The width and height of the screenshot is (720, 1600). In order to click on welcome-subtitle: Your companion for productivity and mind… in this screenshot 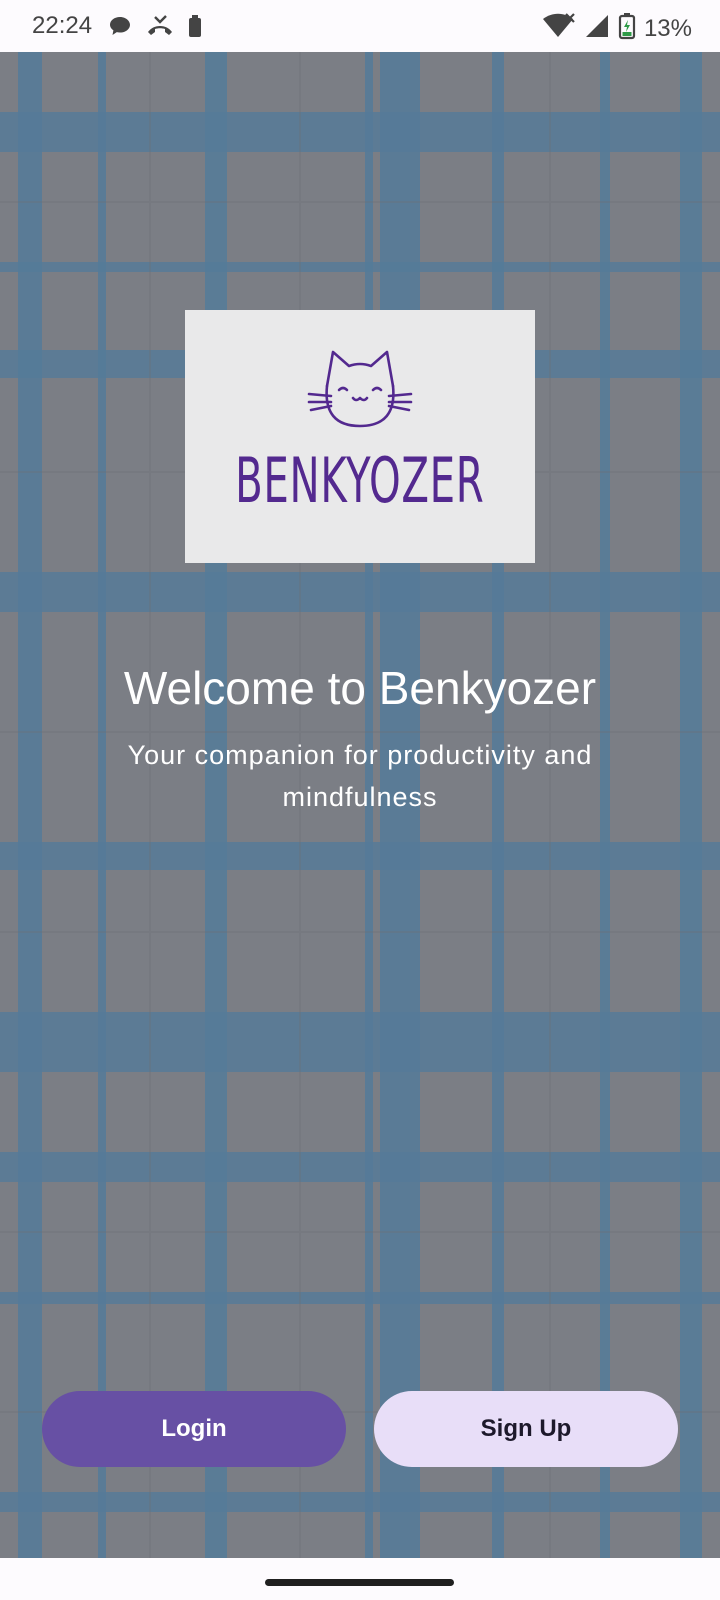, I will do `click(360, 776)`.